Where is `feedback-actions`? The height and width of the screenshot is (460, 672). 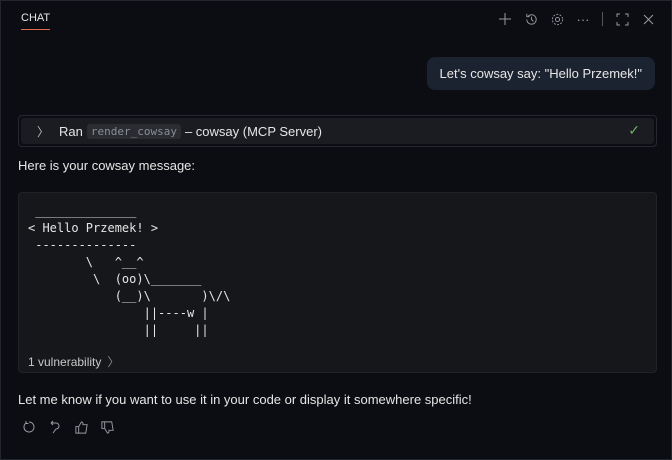
feedback-actions is located at coordinates (68, 427).